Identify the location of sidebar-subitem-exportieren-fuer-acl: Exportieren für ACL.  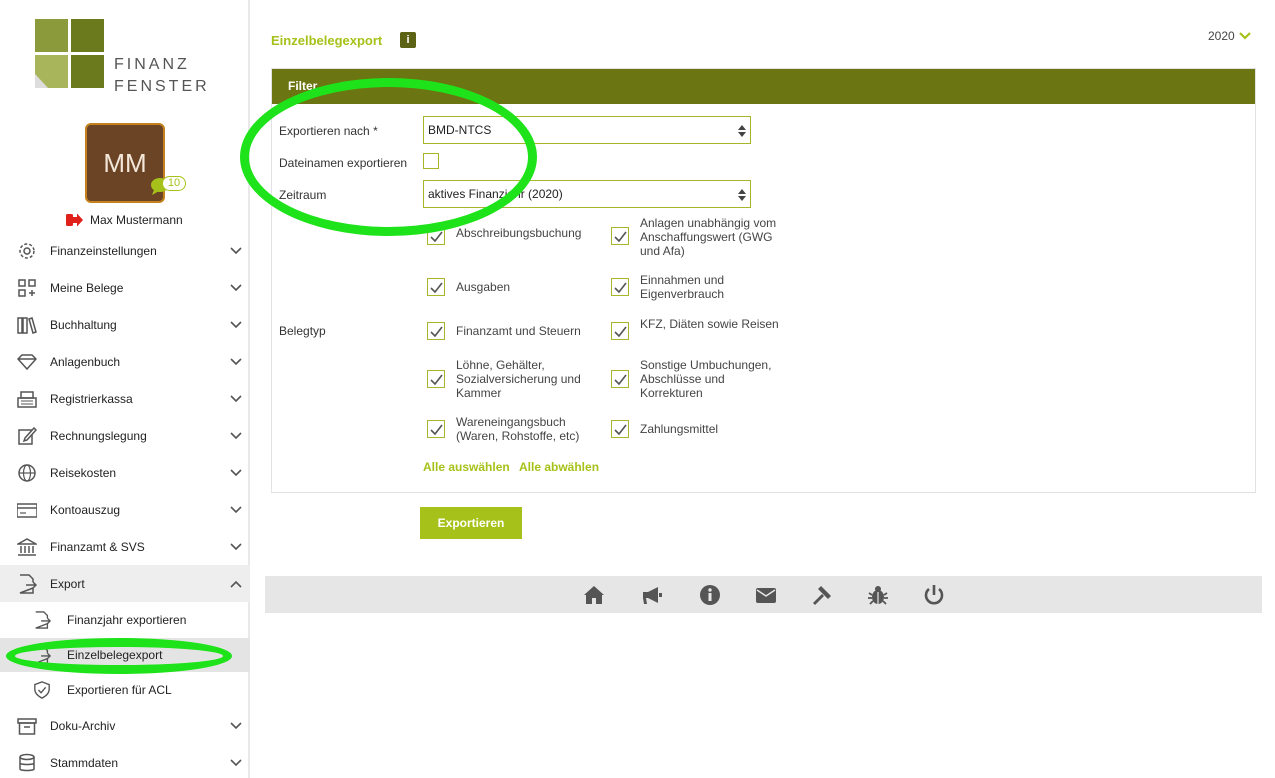
(125, 690).